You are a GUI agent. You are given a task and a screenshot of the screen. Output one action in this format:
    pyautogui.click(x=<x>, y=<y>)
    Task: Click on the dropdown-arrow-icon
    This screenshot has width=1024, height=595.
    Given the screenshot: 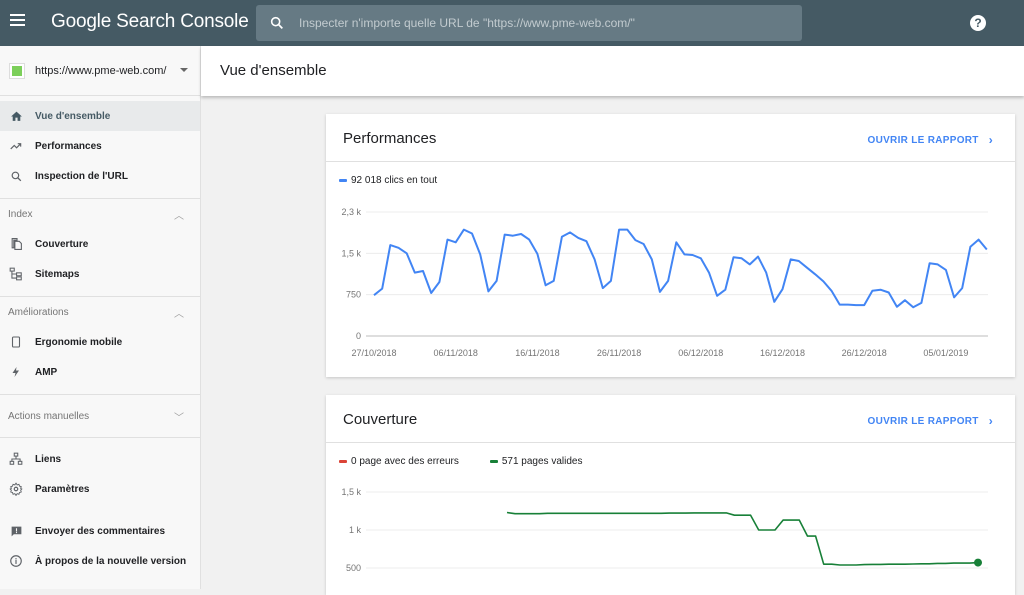 What is the action you would take?
    pyautogui.click(x=184, y=70)
    